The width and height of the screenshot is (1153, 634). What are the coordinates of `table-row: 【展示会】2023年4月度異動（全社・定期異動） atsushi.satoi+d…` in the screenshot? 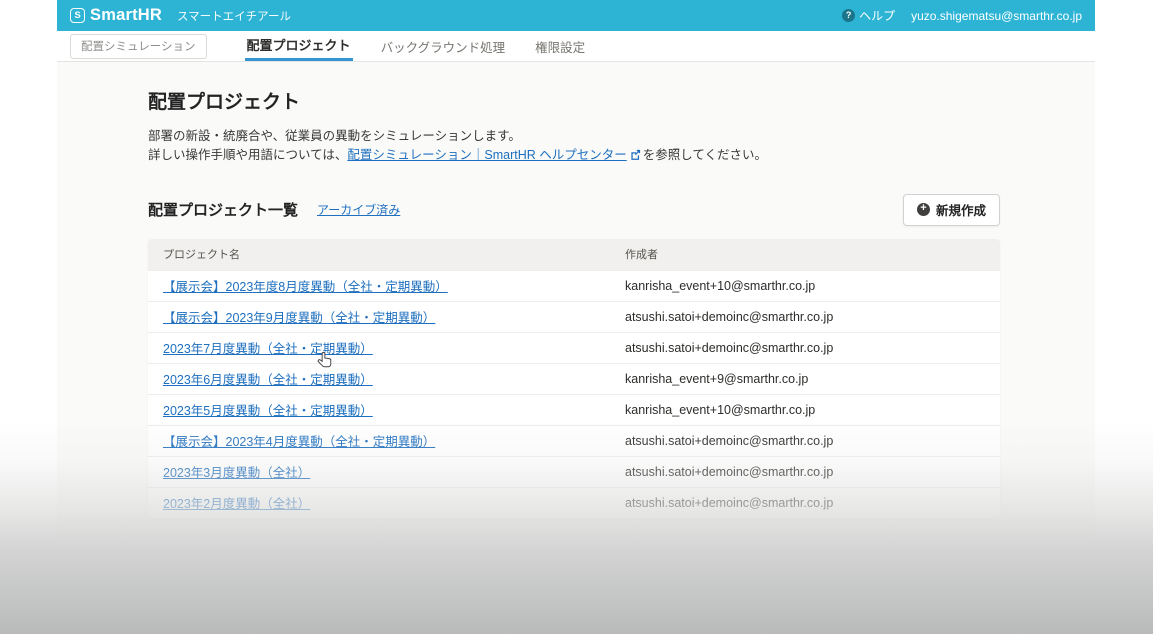 It's located at (574, 440).